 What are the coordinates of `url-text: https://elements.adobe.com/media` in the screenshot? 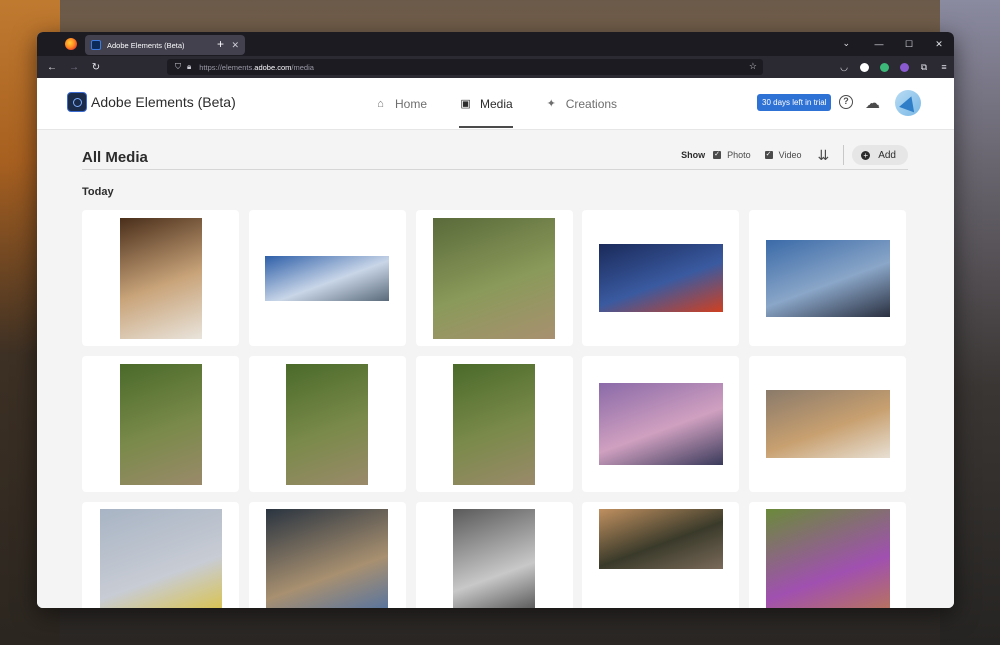 It's located at (256, 67).